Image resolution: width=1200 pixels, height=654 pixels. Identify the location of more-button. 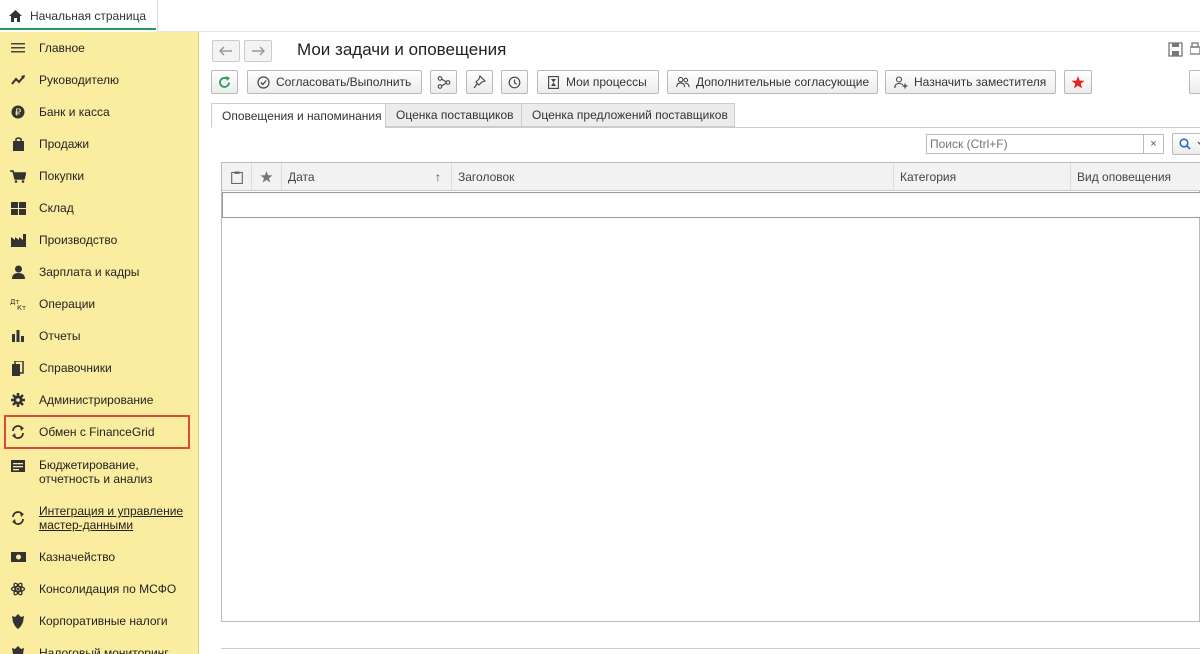
(1194, 82).